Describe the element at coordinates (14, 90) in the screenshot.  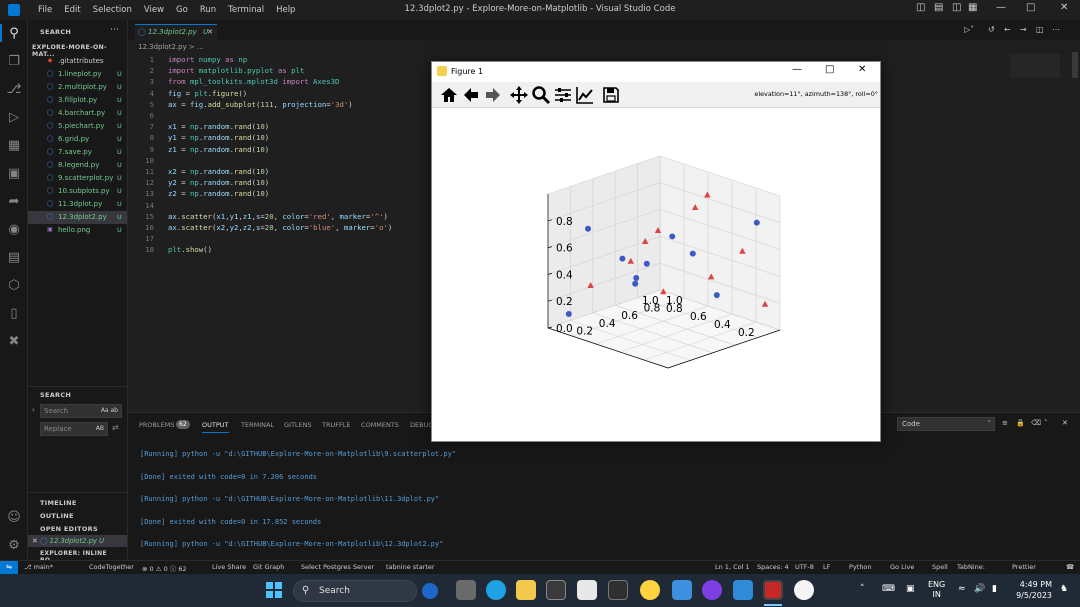
I see `source-control-icon: ⎇` at that location.